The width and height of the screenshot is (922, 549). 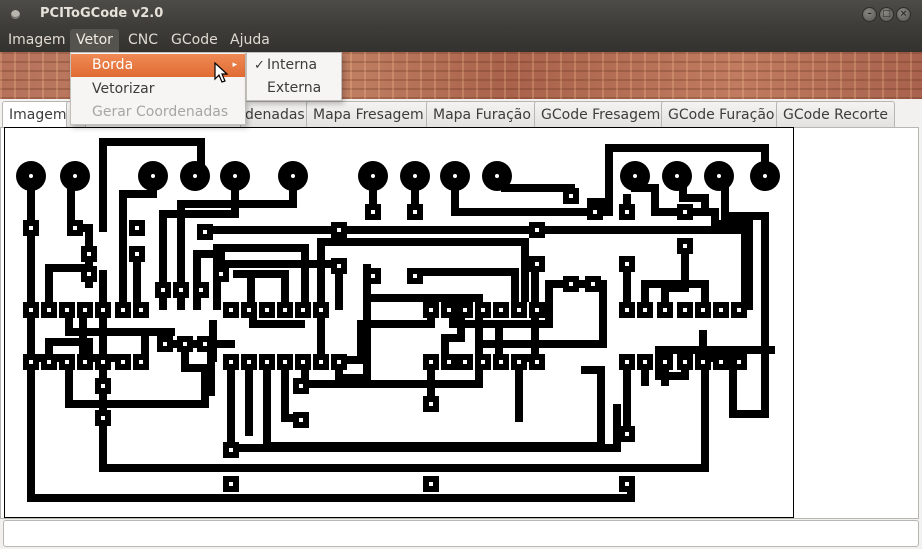 I want to click on close-icon: ×, so click(x=903, y=14).